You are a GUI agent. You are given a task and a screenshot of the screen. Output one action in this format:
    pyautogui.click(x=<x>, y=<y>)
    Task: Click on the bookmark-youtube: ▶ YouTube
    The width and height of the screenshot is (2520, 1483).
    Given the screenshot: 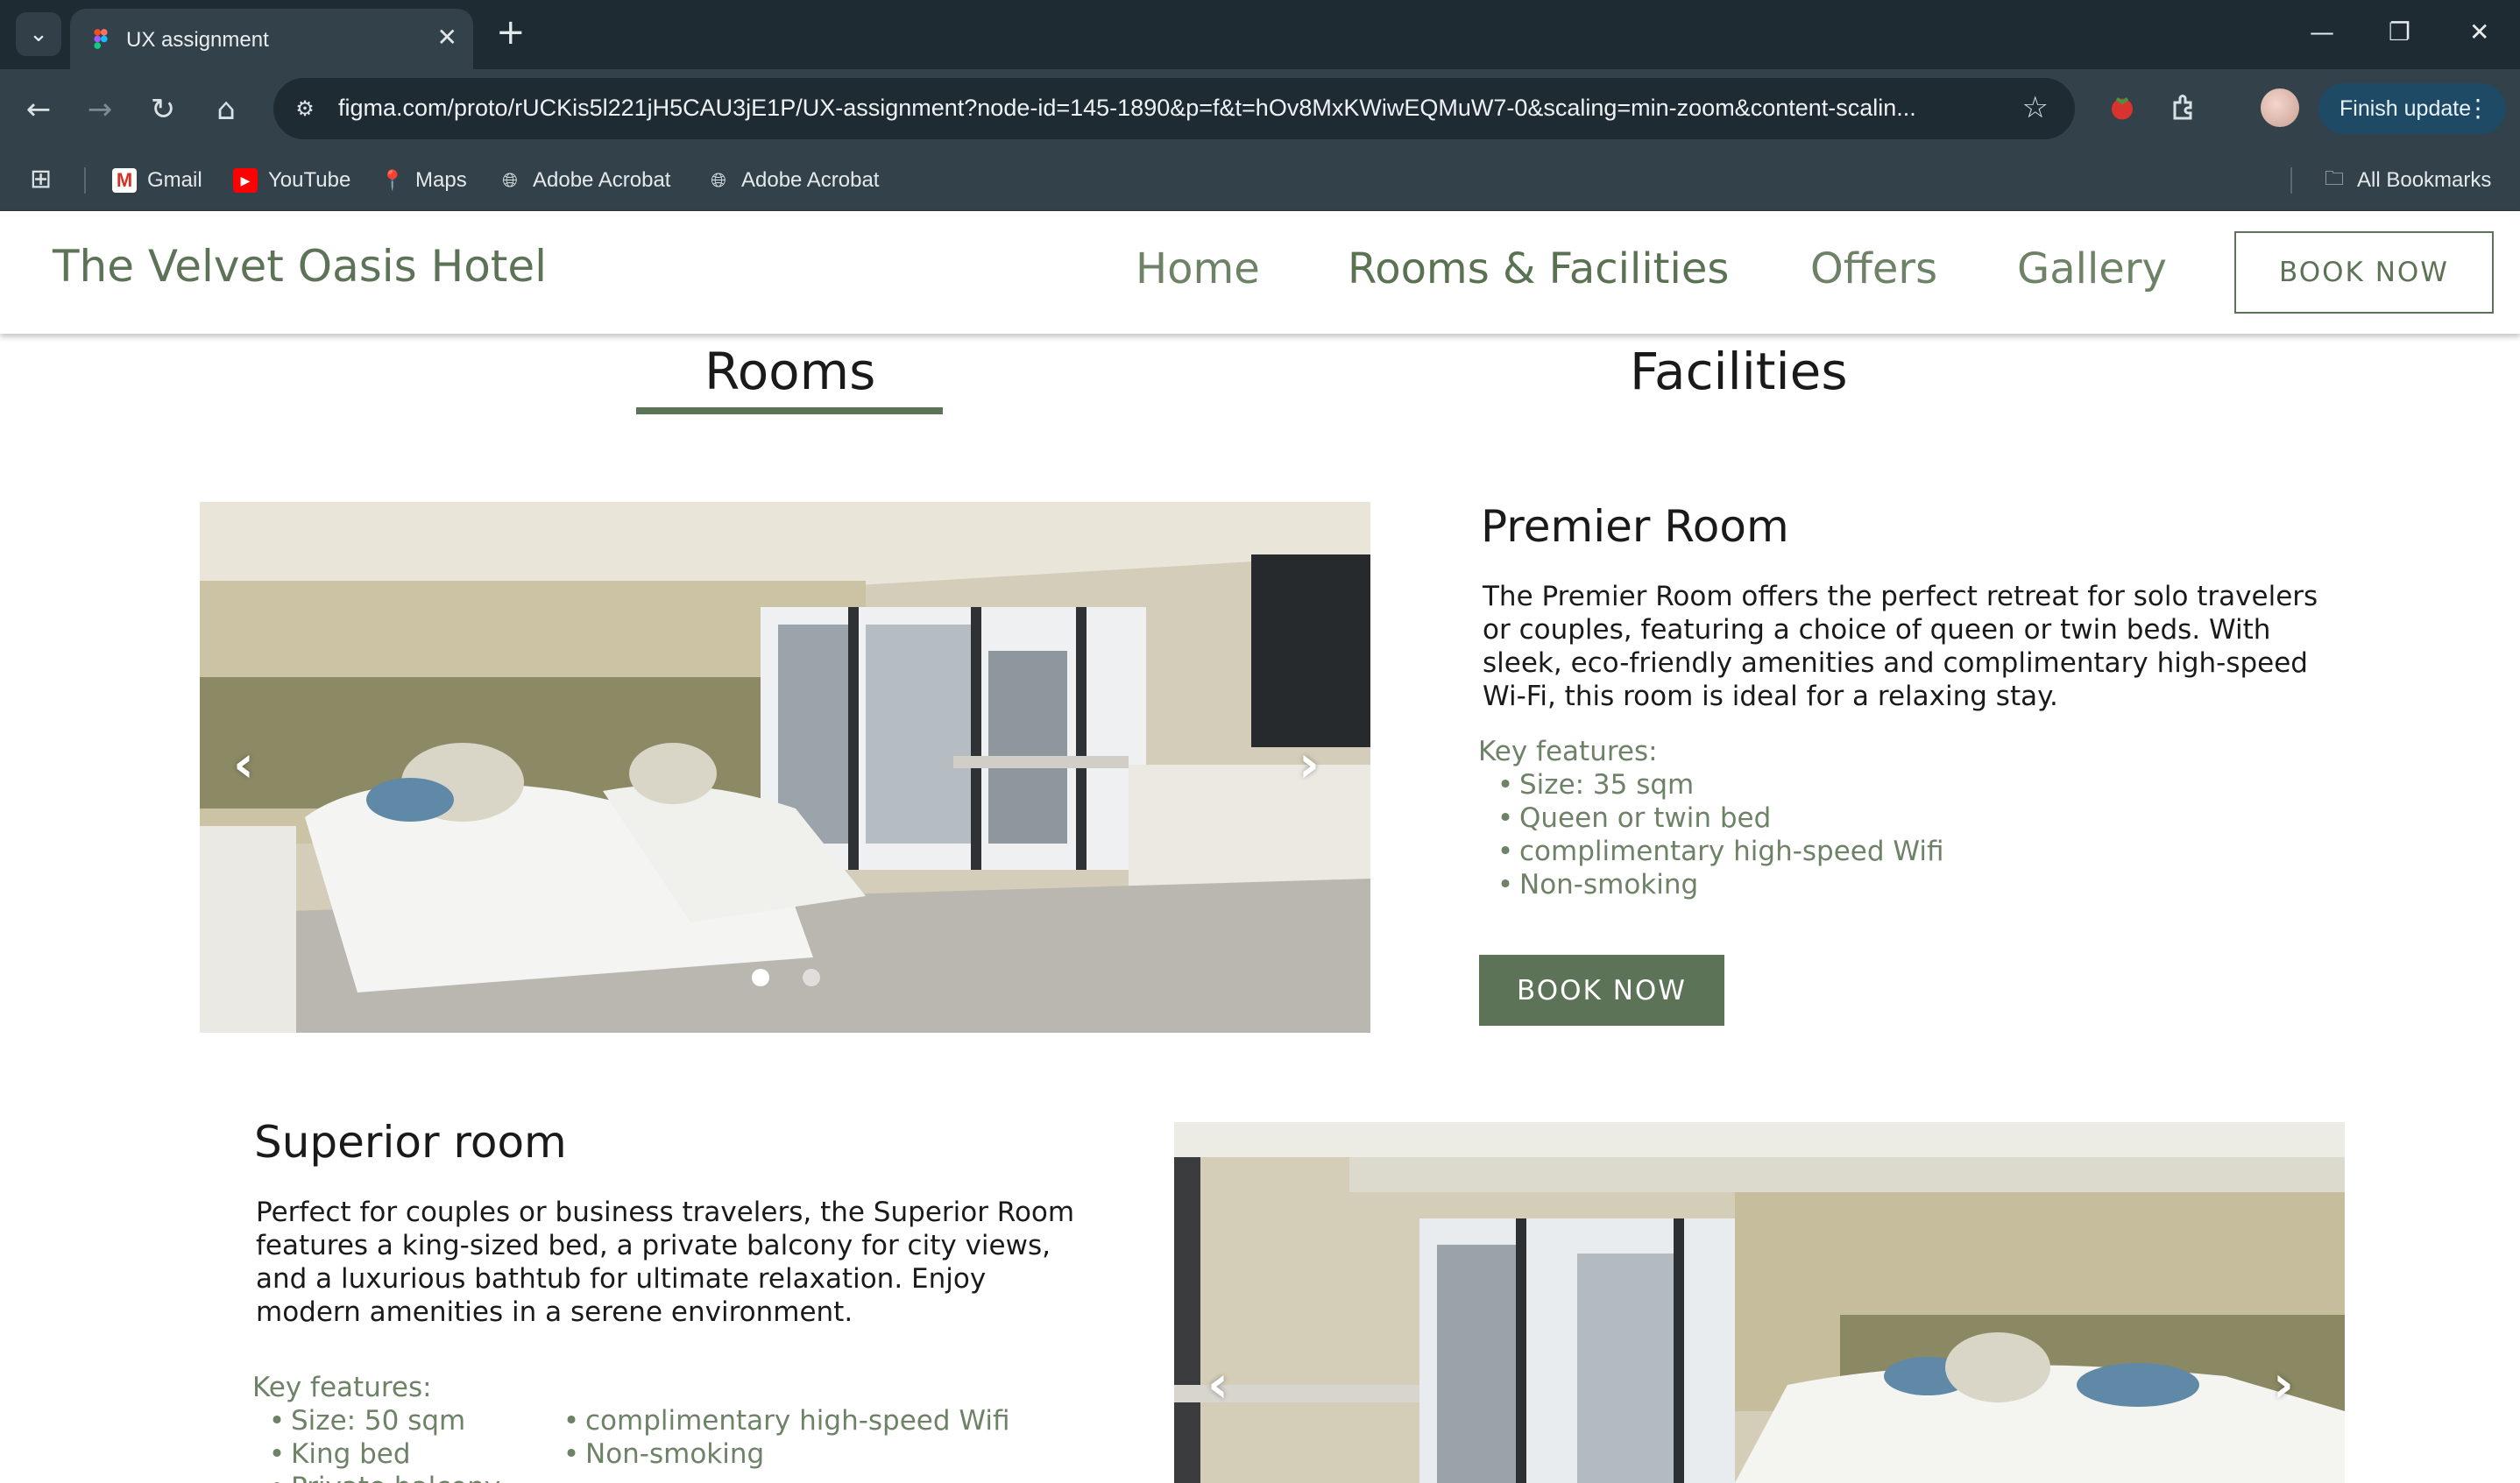 What is the action you would take?
    pyautogui.click(x=291, y=180)
    